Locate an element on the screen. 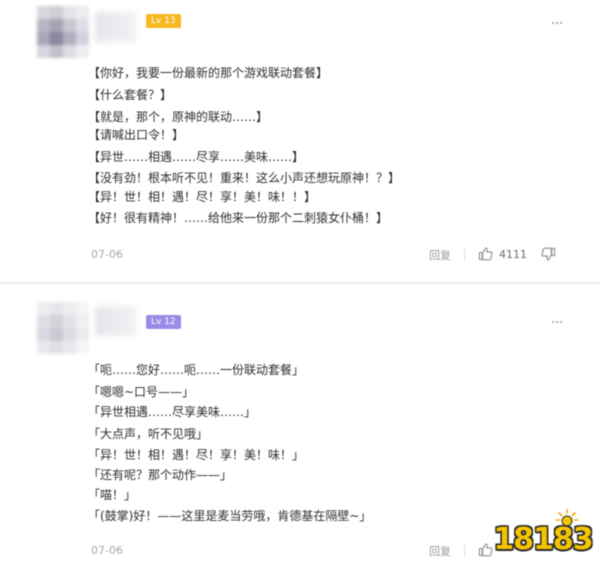  comment-line: 「还有呢？那个动作——」 is located at coordinates (160, 475).